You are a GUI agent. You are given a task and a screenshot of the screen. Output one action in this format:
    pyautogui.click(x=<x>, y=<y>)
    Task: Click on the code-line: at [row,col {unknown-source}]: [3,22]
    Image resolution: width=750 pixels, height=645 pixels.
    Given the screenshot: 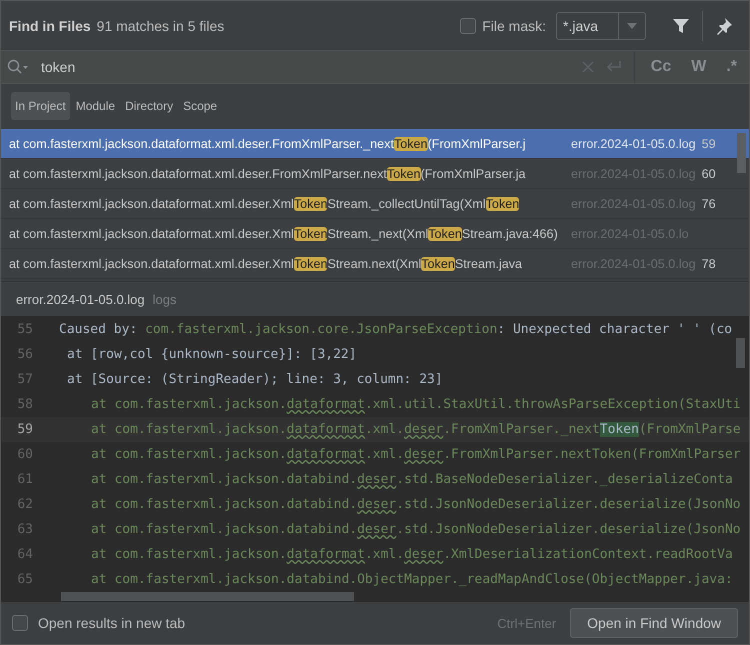 What is the action you would take?
    pyautogui.click(x=212, y=354)
    